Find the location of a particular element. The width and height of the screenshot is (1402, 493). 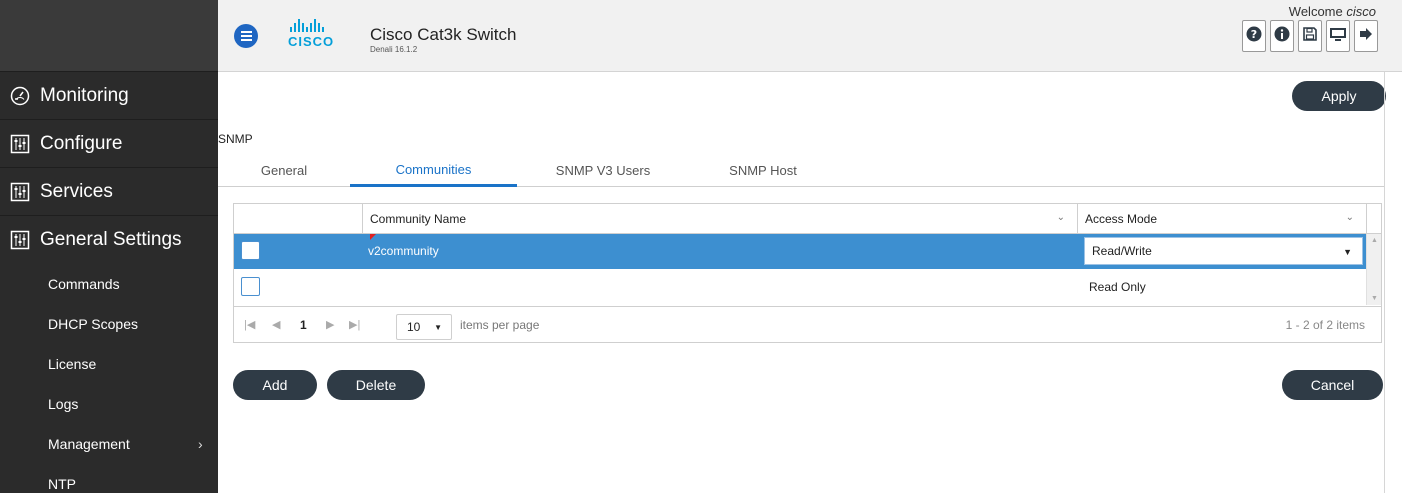

sidebar-subitem-label: Logs is located at coordinates (63, 404).